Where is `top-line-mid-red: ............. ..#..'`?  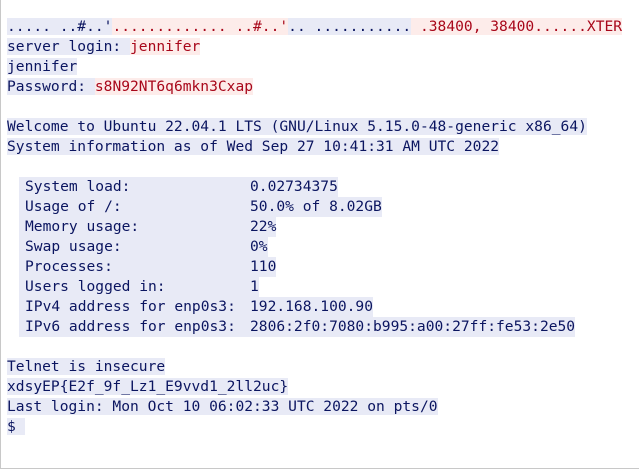 top-line-mid-red: ............. ..#..' is located at coordinates (200, 26).